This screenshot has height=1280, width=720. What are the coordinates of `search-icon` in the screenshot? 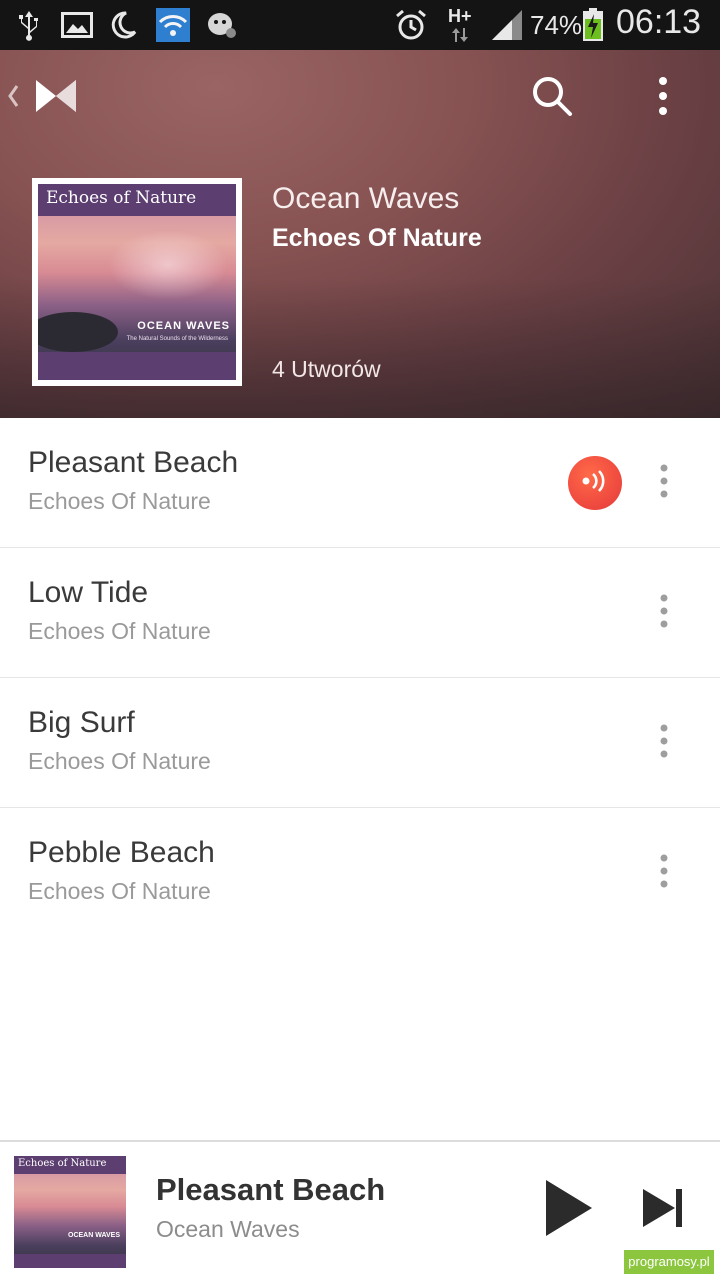 It's located at (552, 98).